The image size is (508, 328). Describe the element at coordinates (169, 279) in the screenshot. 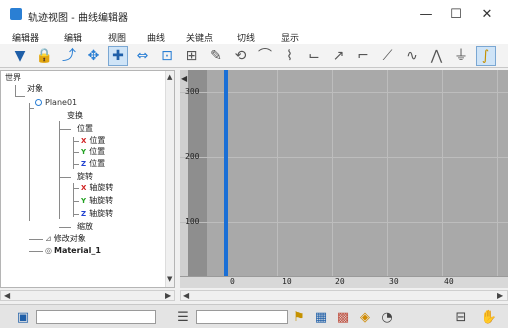

I see `scroll-down-icon: ▼` at that location.